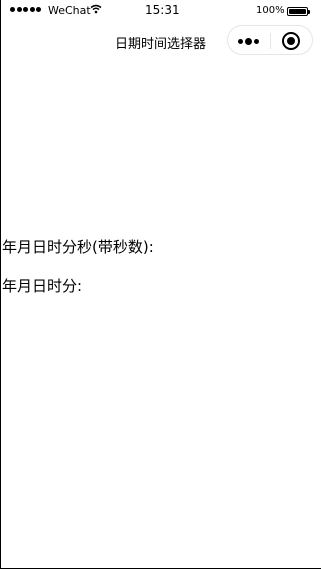 The image size is (321, 569). What do you see at coordinates (78, 246) in the screenshot?
I see `datetime-seconds-picker: 年月日时分秒(带秒数):` at bounding box center [78, 246].